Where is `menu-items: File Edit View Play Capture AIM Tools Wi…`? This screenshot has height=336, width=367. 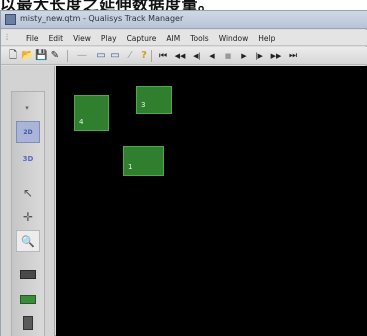
menu-items: File Edit View Play Capture AIM Tools Wi… is located at coordinates (150, 38).